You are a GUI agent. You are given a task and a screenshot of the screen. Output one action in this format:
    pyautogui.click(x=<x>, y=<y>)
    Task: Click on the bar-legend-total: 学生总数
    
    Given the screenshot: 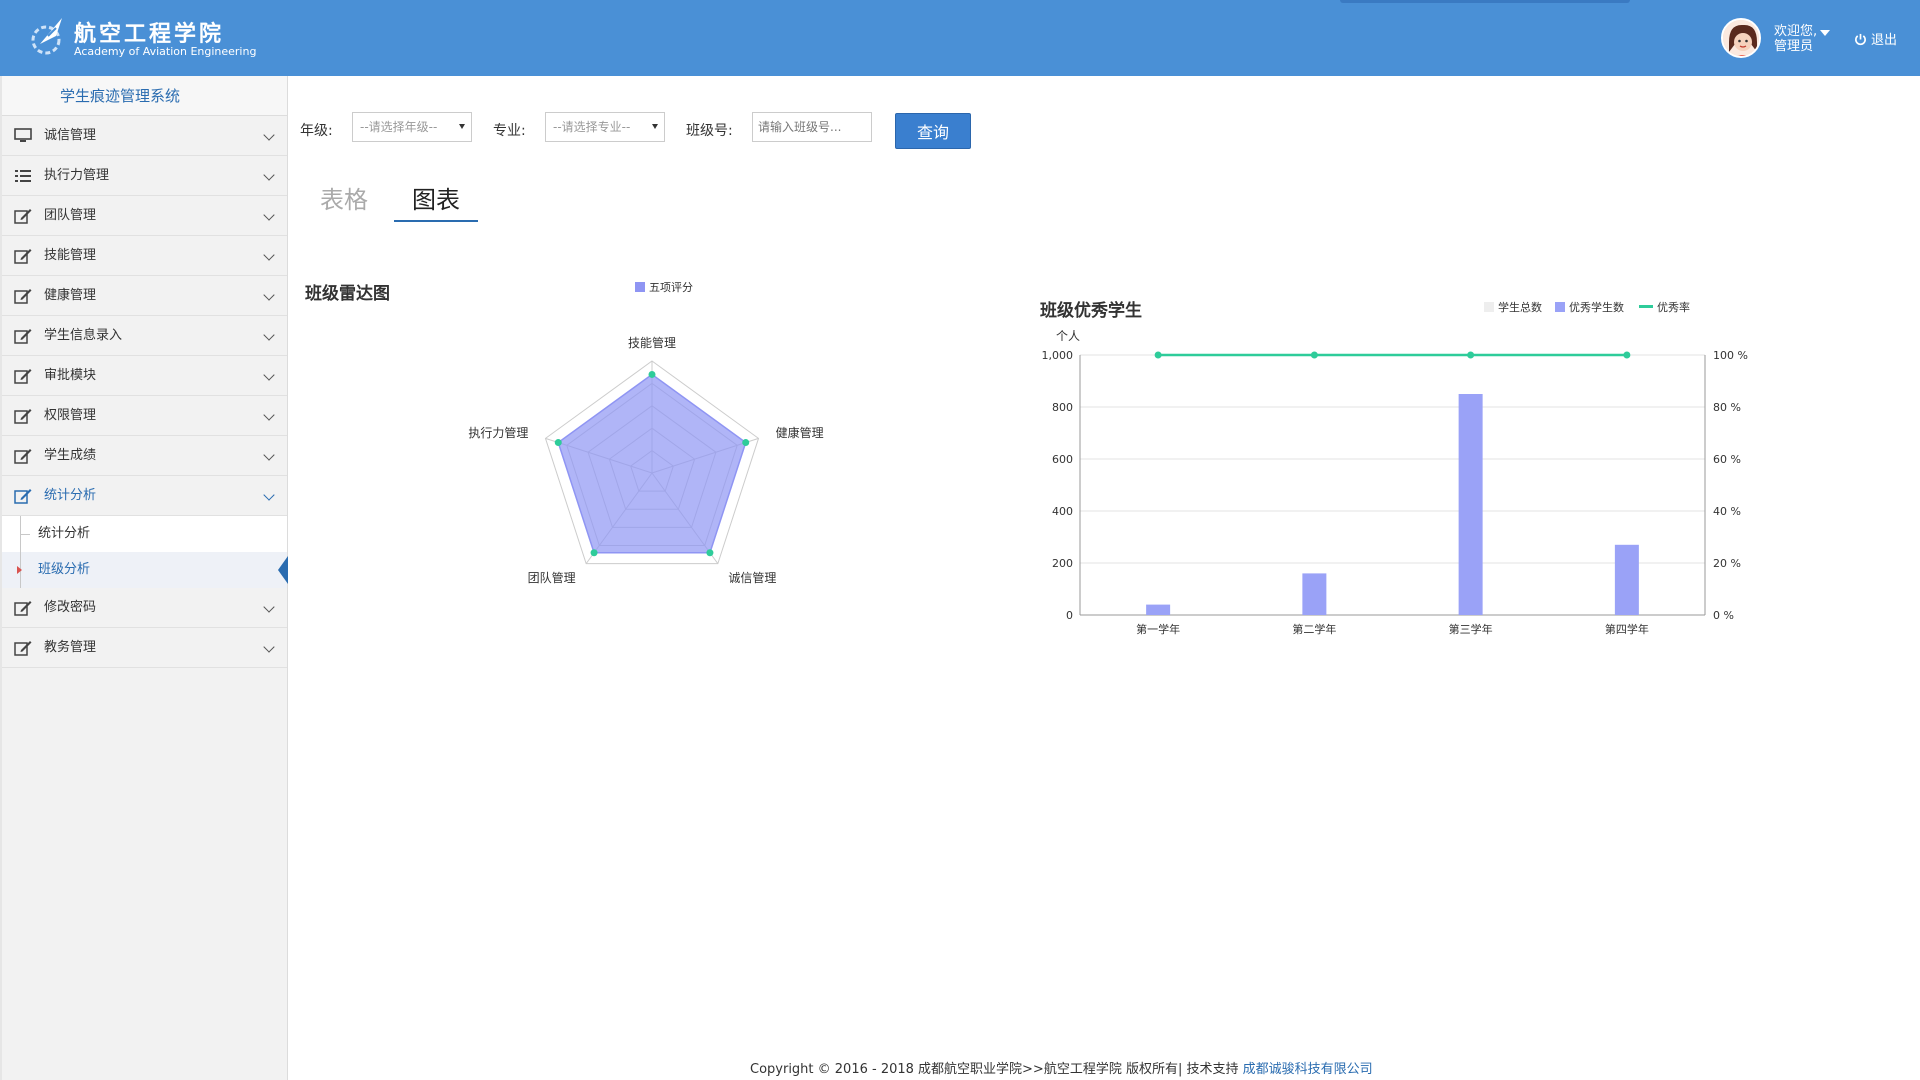 What is the action you would take?
    pyautogui.click(x=1513, y=307)
    